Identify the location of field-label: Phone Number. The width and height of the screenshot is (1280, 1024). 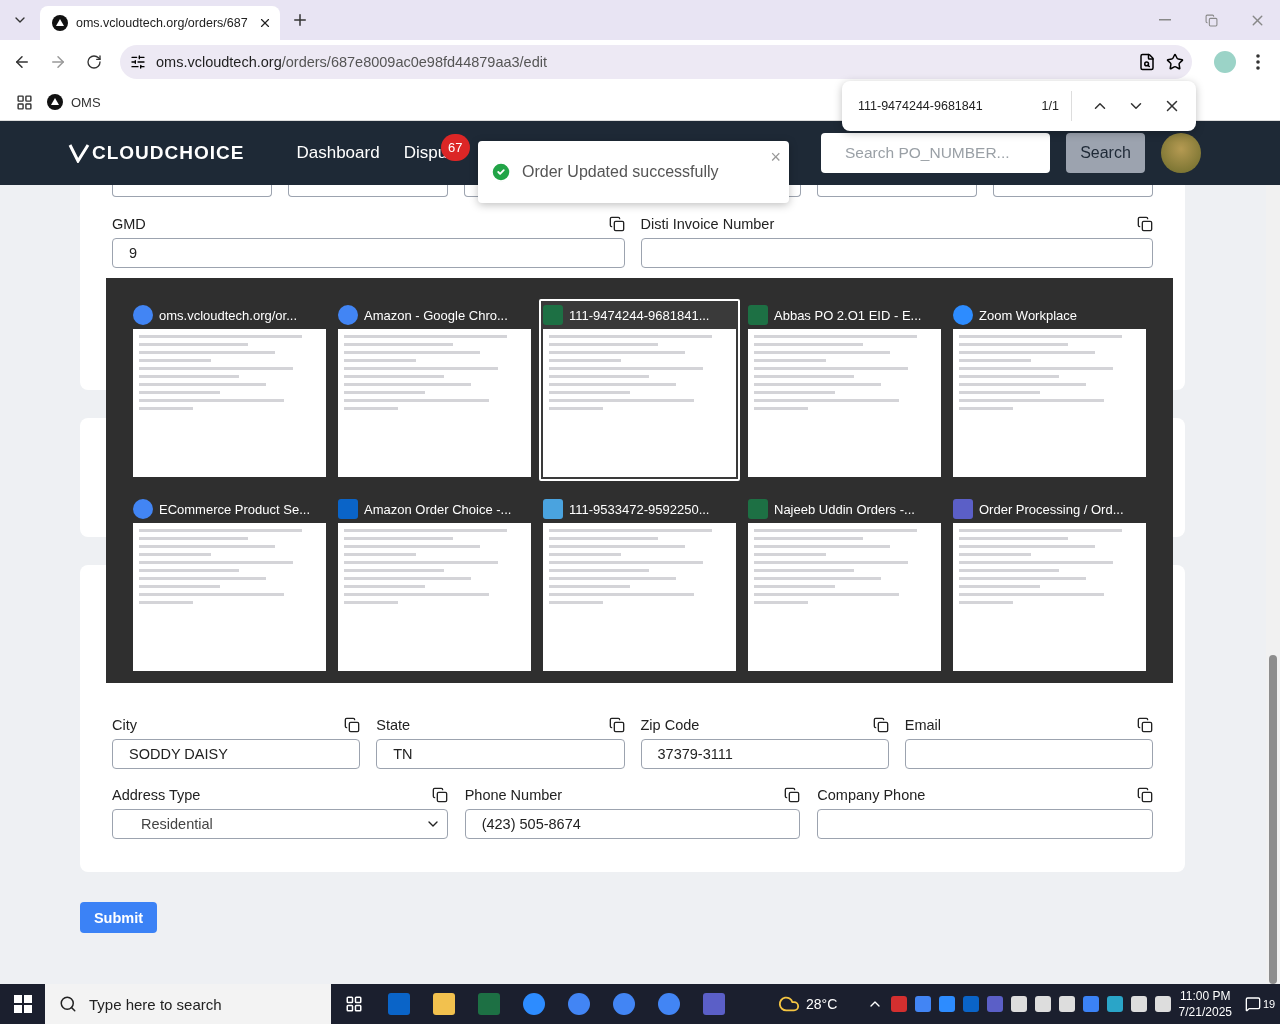
(513, 795).